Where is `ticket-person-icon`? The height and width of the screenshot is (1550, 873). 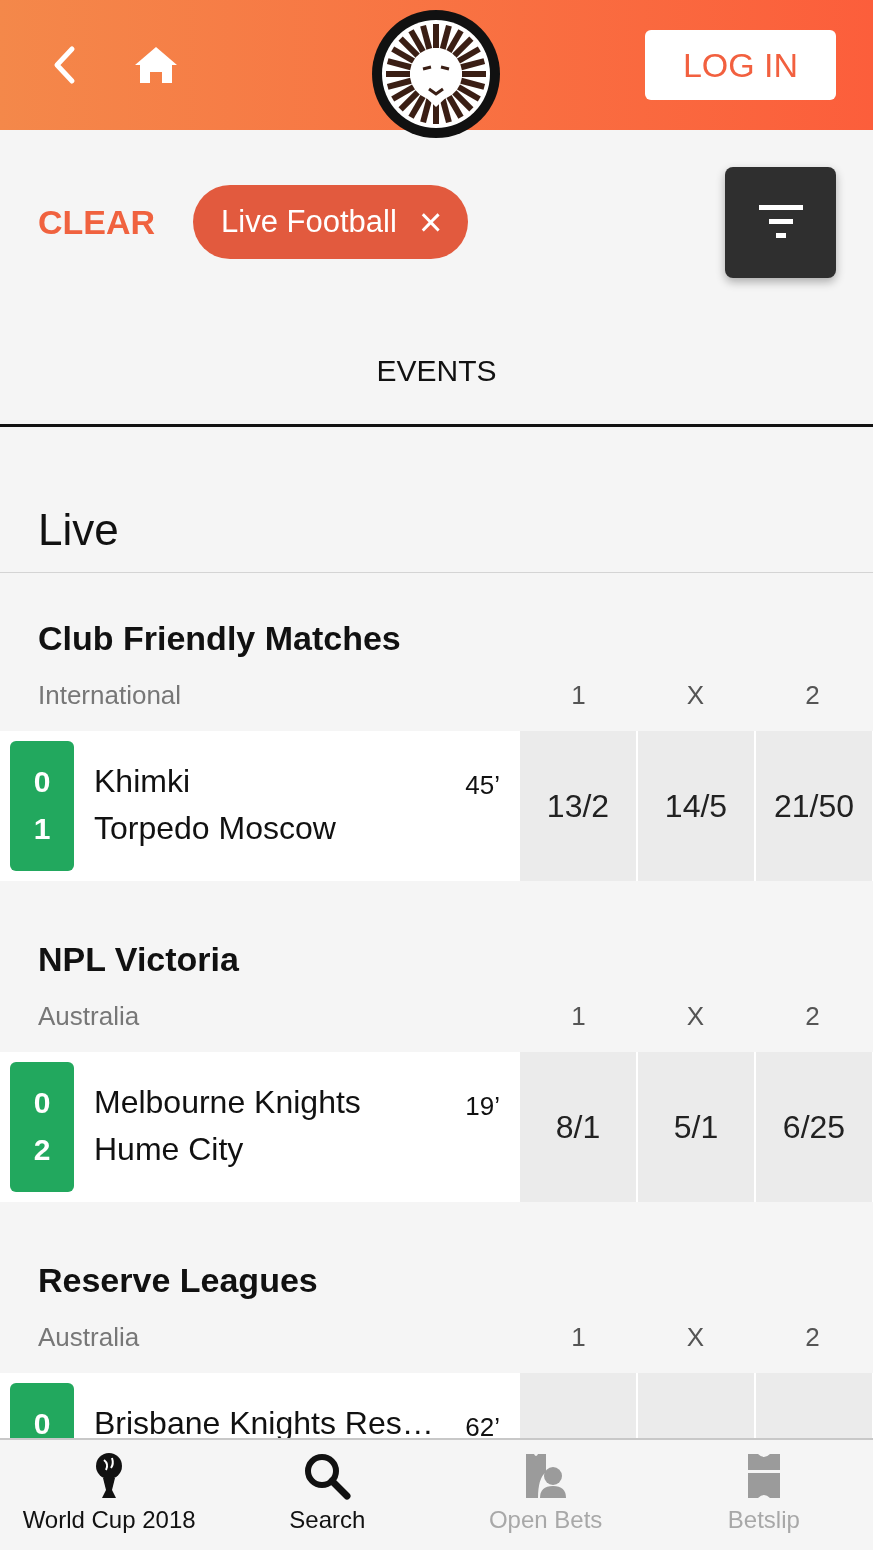 ticket-person-icon is located at coordinates (545, 1476).